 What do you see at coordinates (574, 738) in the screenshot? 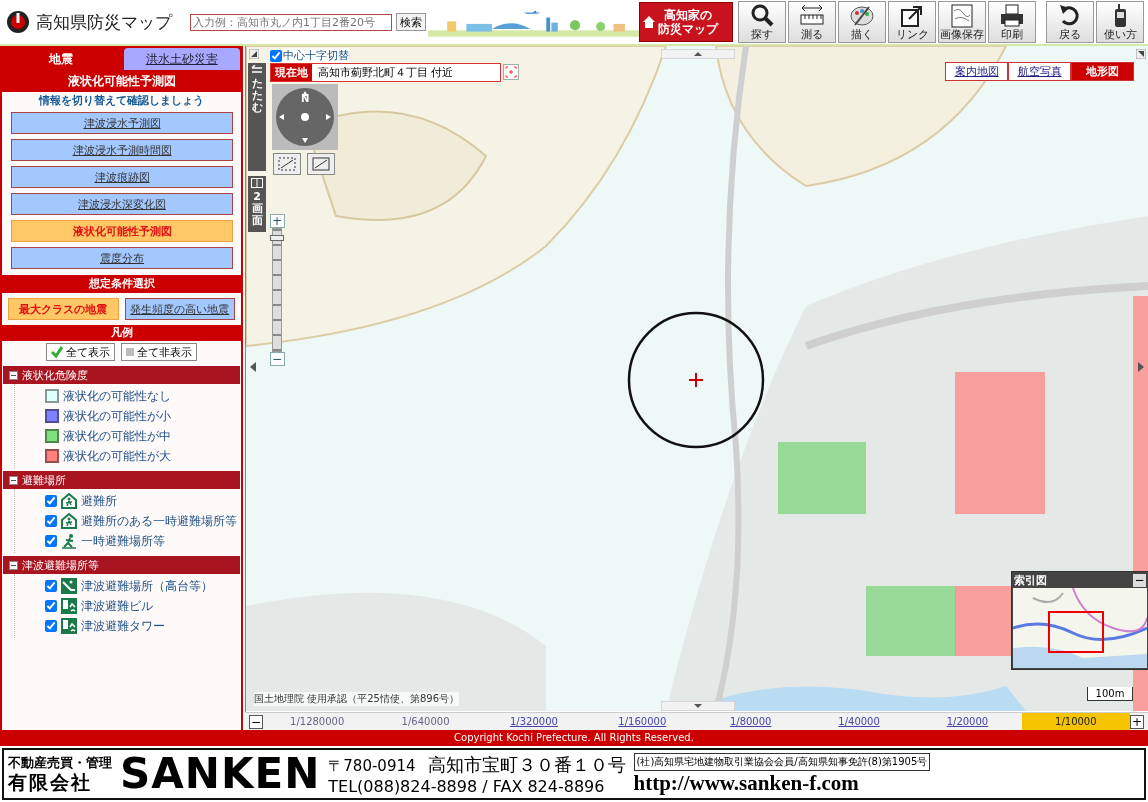
I see `copyright-text: Copyright Kochi Prefecture. All Rights Reserved.` at bounding box center [574, 738].